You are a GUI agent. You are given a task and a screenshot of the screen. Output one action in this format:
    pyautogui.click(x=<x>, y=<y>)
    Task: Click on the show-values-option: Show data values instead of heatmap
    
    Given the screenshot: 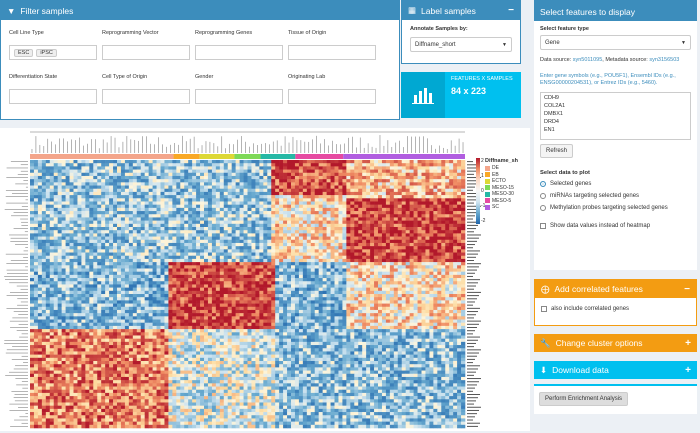 What is the action you would take?
    pyautogui.click(x=615, y=226)
    